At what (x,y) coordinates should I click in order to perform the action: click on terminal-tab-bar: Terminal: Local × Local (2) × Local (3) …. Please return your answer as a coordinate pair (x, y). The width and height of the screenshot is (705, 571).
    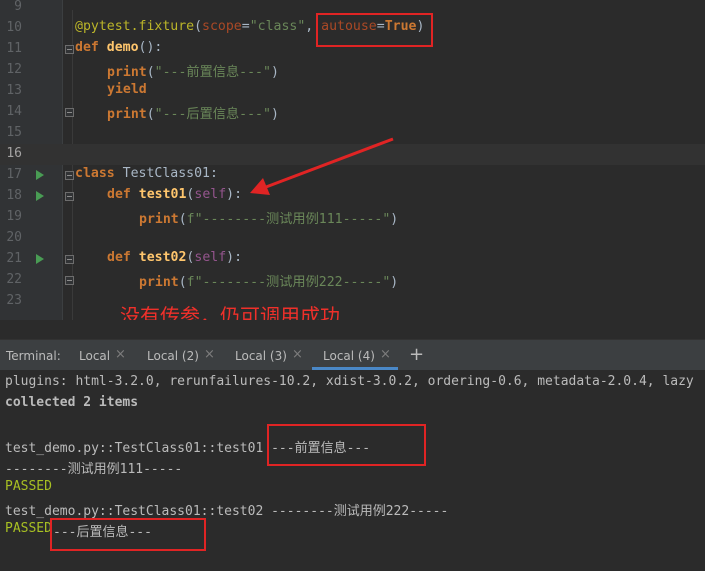
    Looking at the image, I should click on (352, 355).